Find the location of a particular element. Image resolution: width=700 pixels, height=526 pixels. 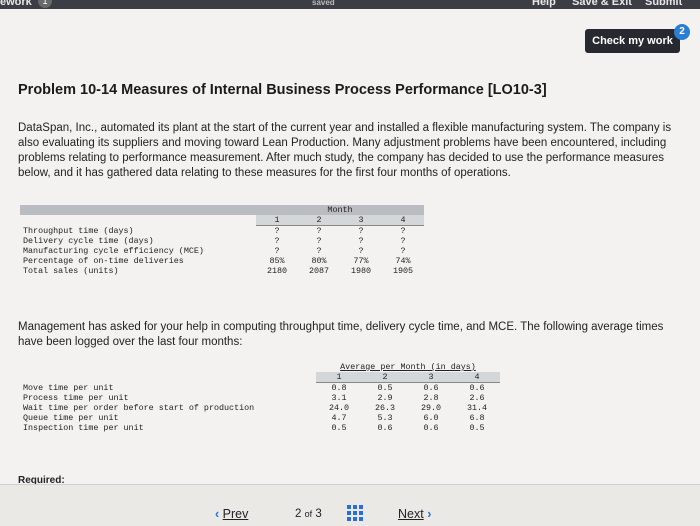

pagination-footer: ‹ Prev 2 of 3 Next › is located at coordinates (350, 505).